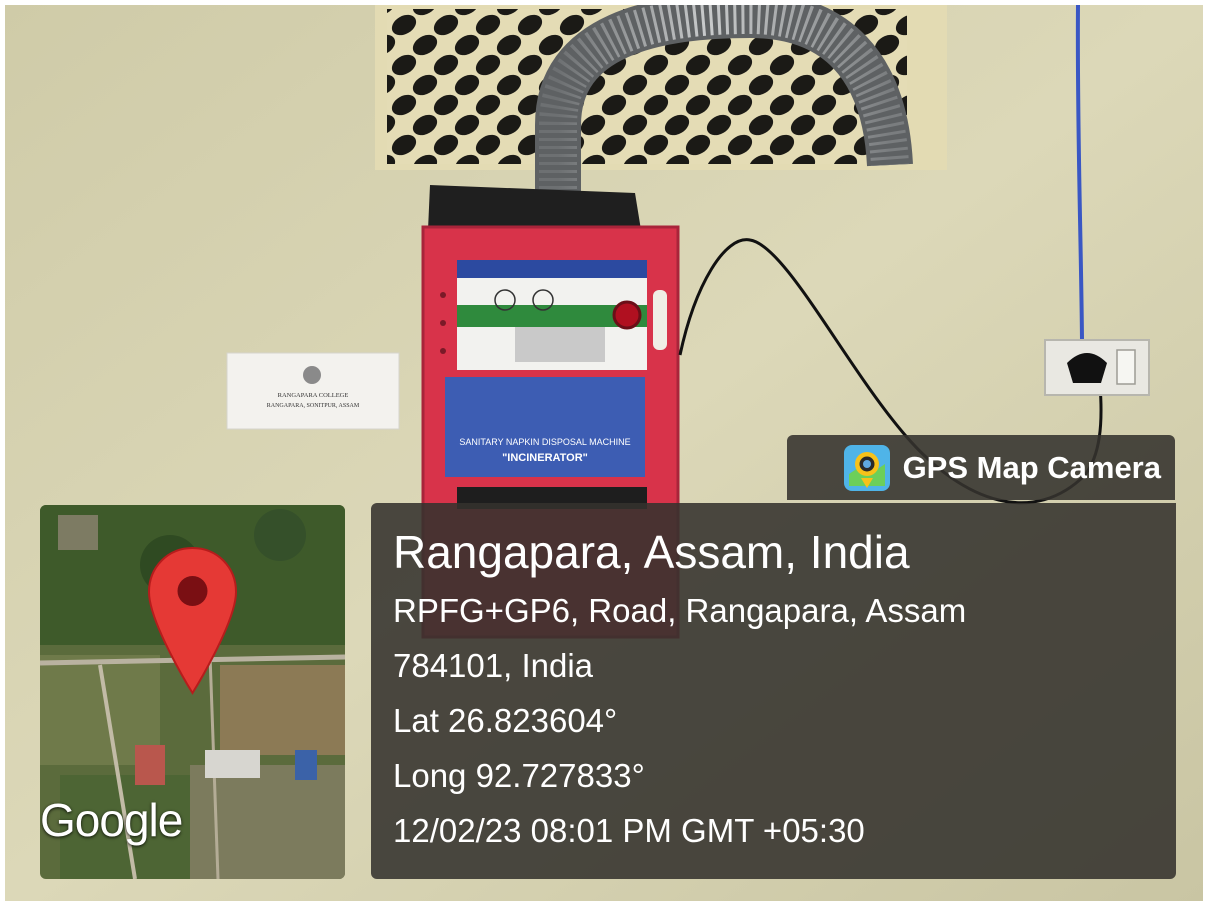  Describe the element at coordinates (313, 406) in the screenshot. I see `college-label-line2: RANGAPARA, SONITPUR, ASSAM` at that location.